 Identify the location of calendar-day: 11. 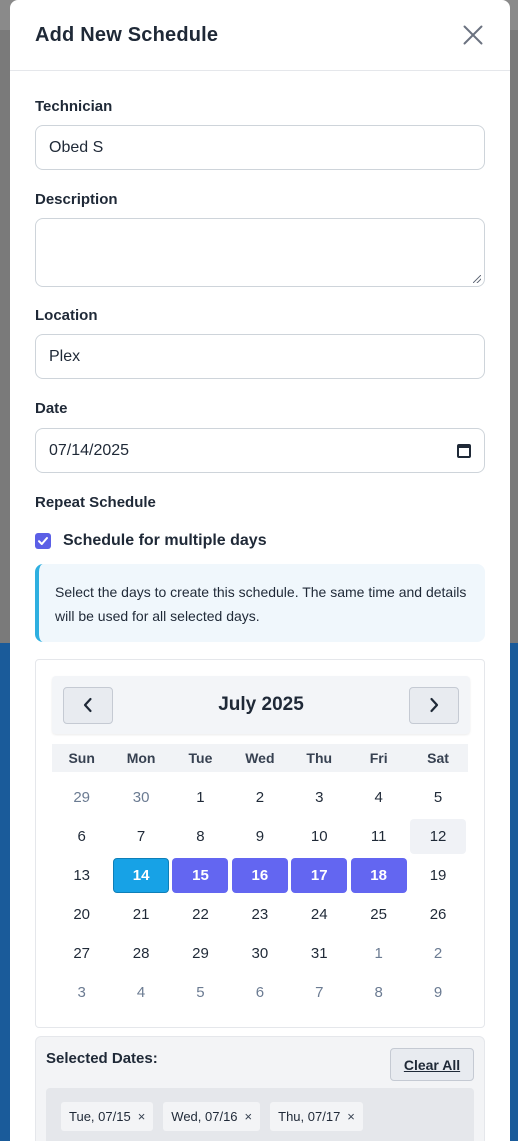
(378, 836).